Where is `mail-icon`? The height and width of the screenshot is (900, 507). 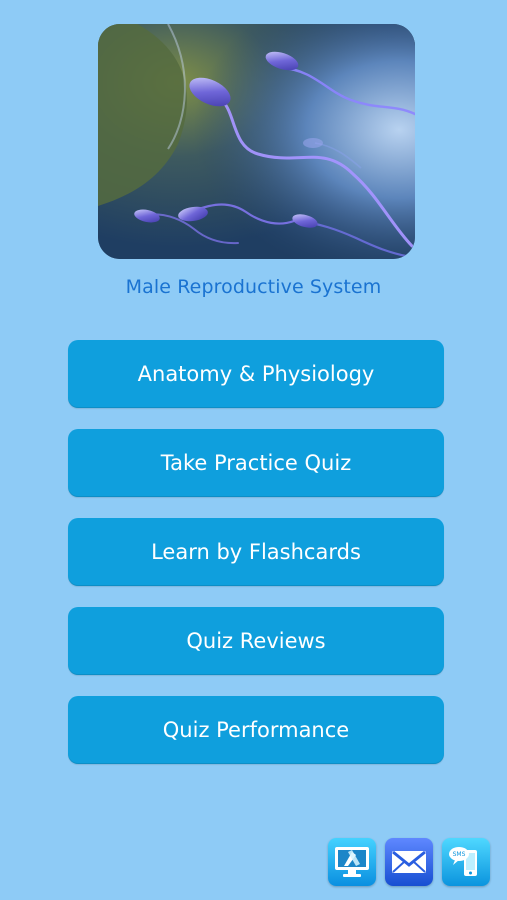
mail-icon is located at coordinates (409, 862).